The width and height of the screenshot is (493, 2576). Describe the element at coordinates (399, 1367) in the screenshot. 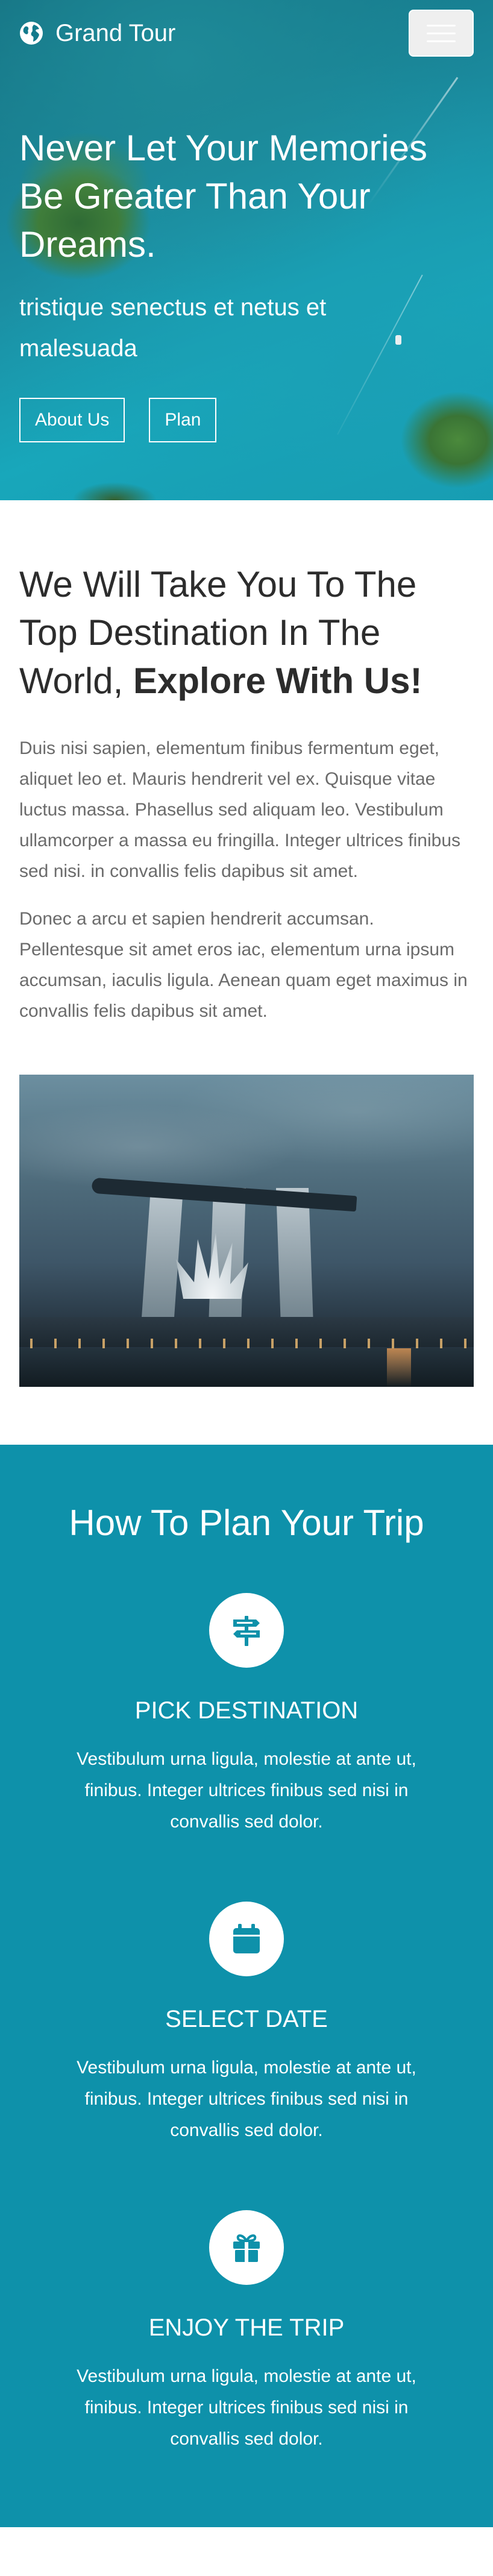

I see `photo-light-reflection` at that location.